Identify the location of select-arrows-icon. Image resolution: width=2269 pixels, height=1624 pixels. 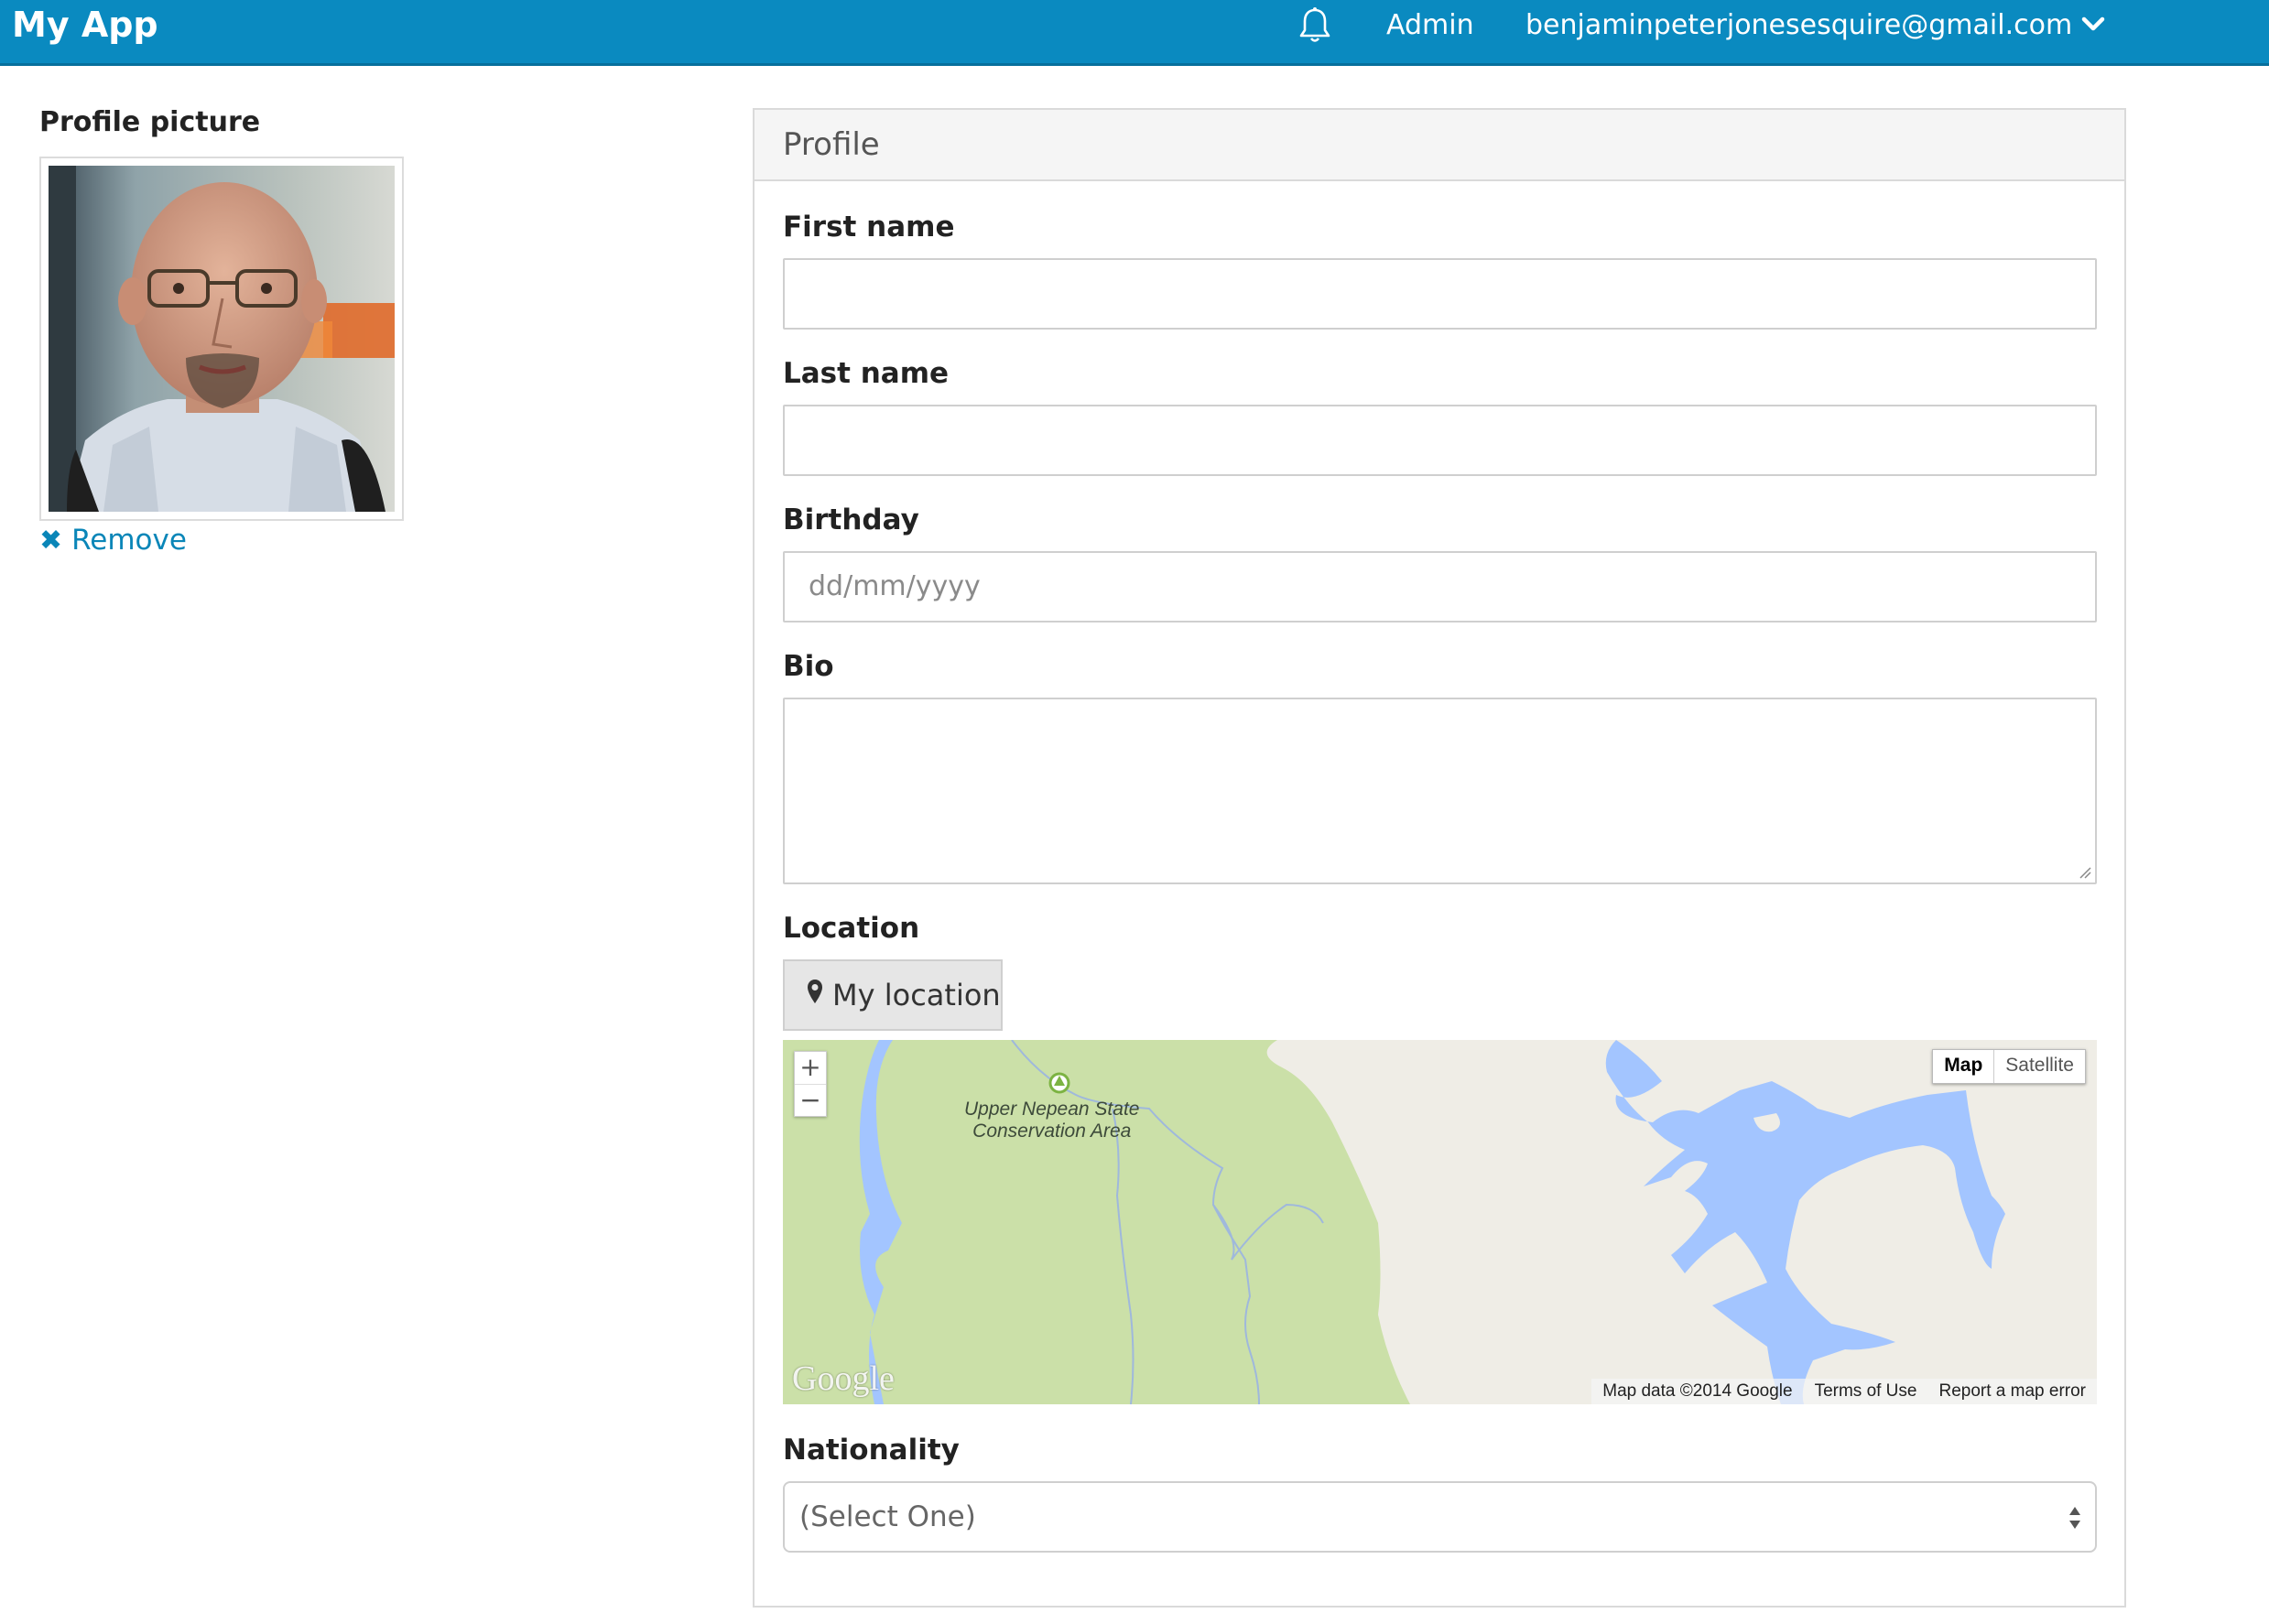
(2074, 1518).